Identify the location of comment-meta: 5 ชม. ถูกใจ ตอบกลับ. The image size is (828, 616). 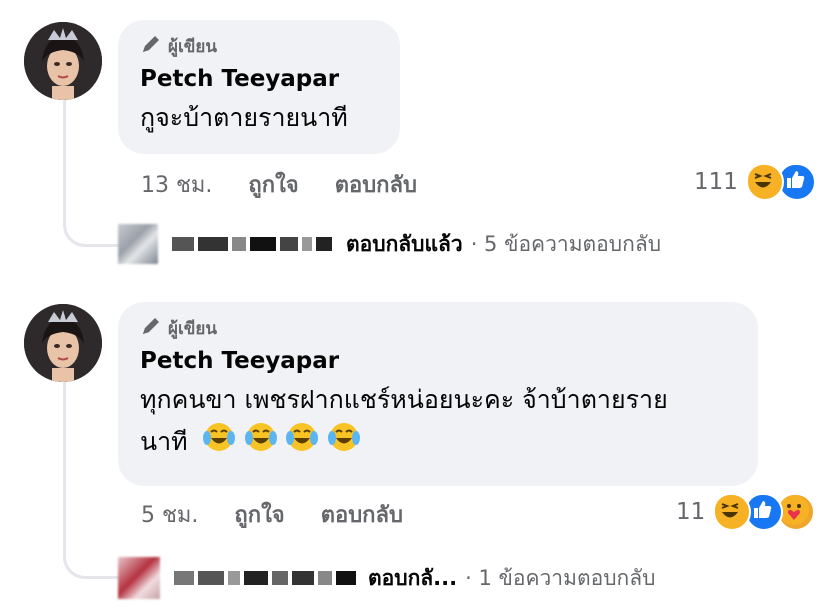
(272, 514).